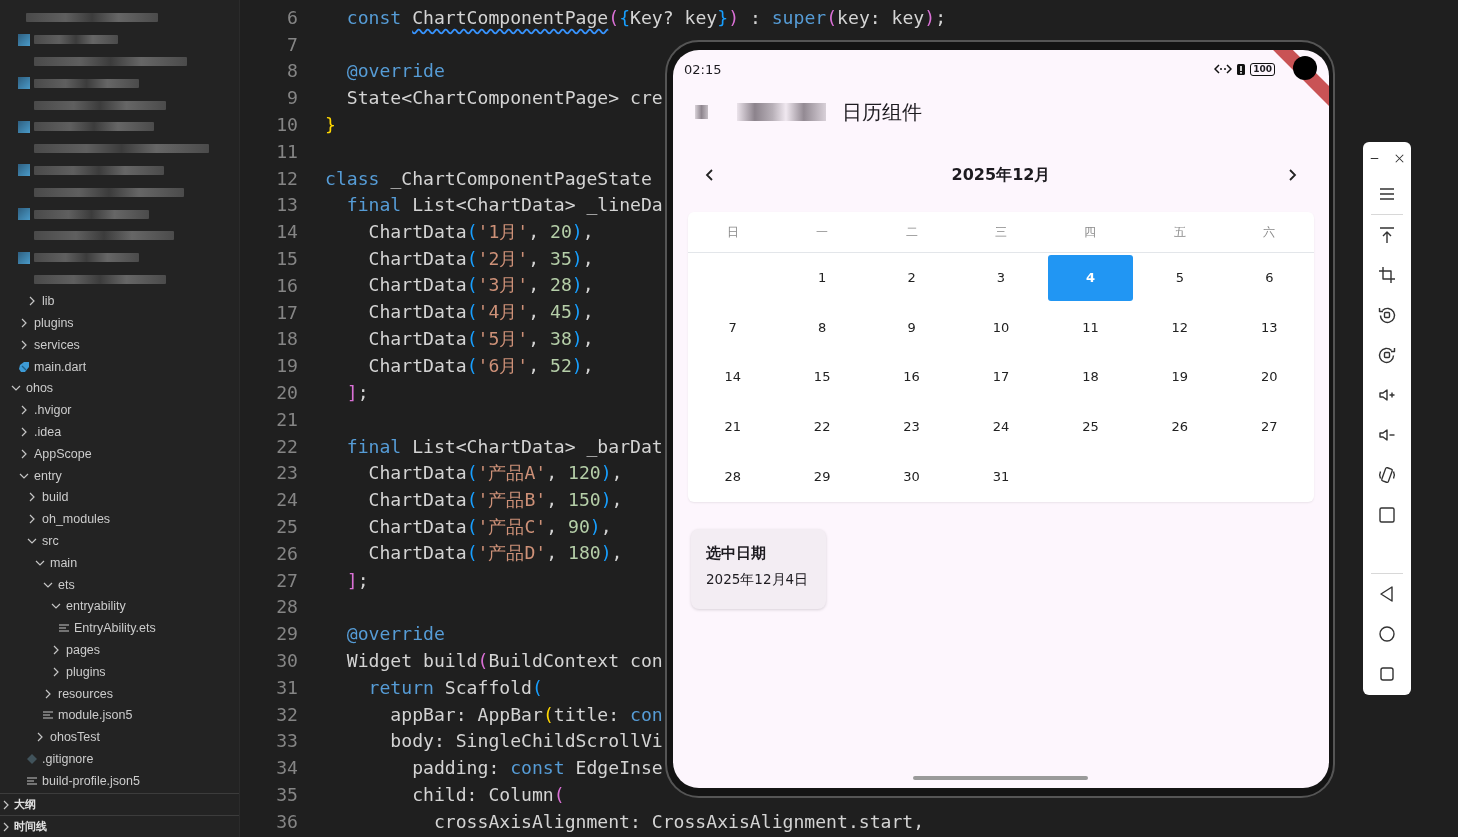  What do you see at coordinates (488, 178) in the screenshot?
I see `code-line: class _ChartComponentPageState` at bounding box center [488, 178].